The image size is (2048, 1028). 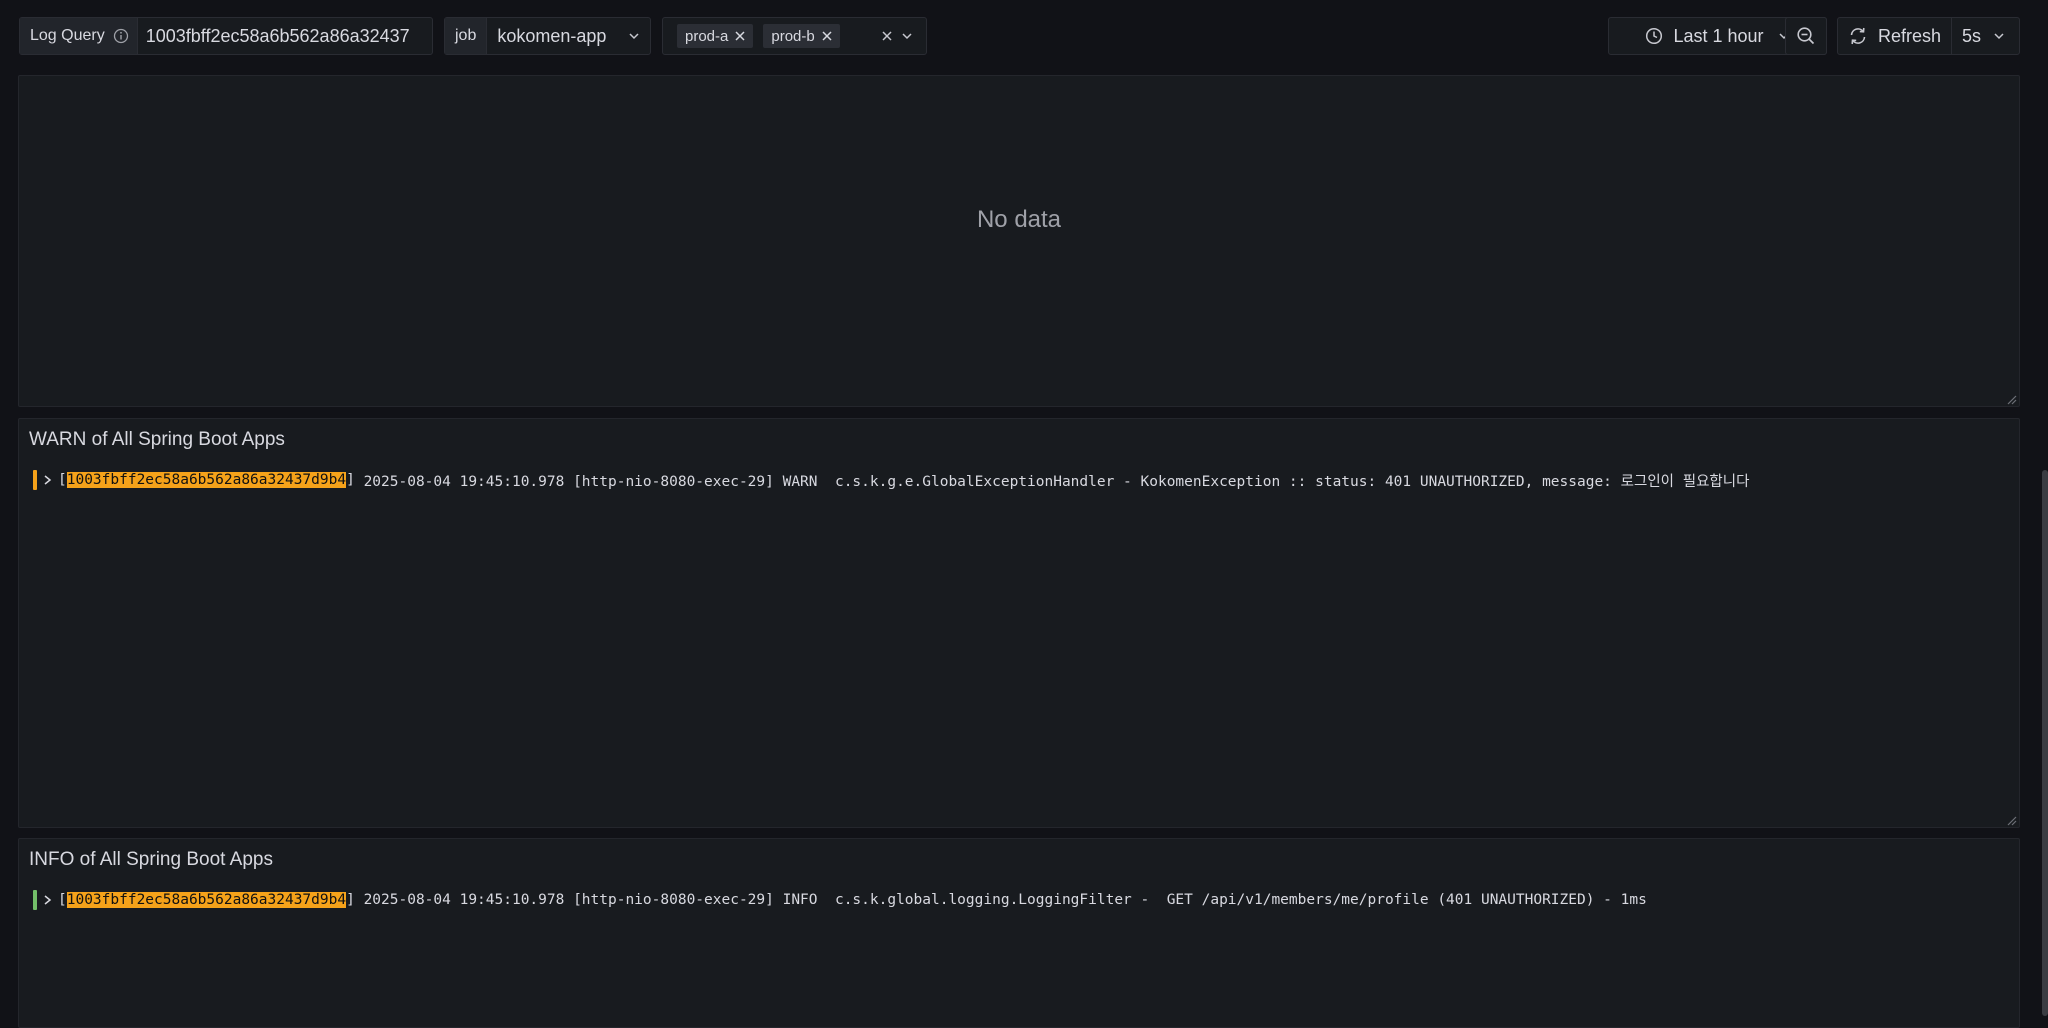 I want to click on no-data-message: No data, so click(x=1019, y=219).